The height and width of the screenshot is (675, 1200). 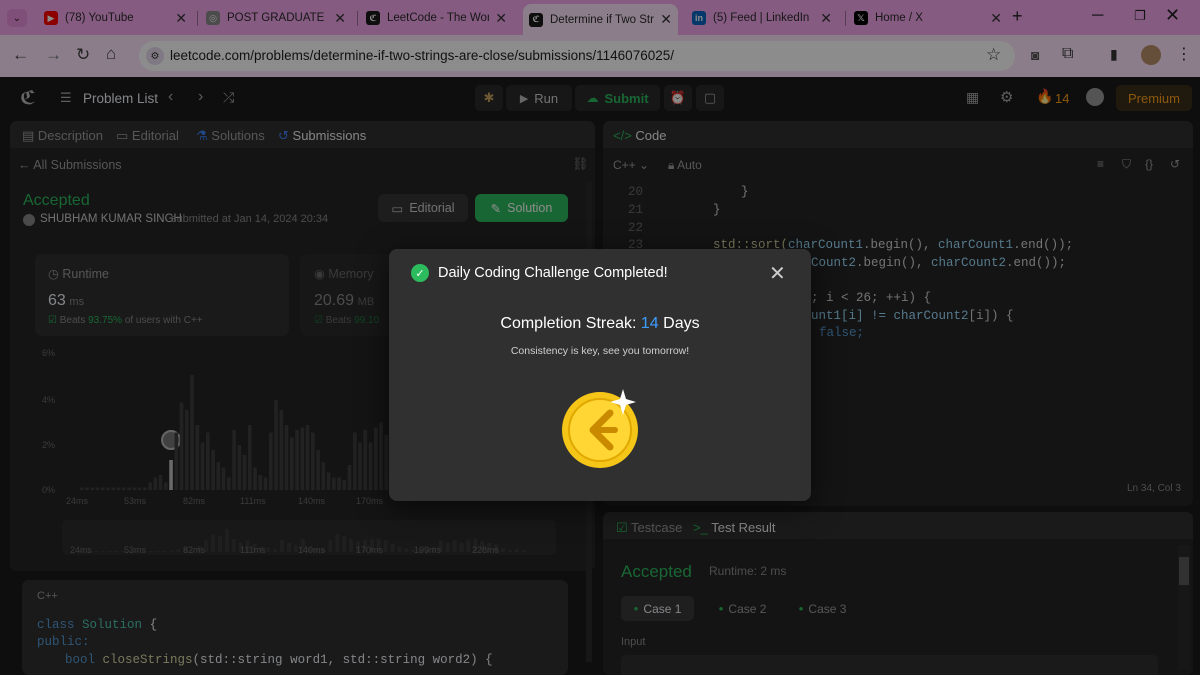 I want to click on streak-days-value: 14, so click(x=649, y=323).